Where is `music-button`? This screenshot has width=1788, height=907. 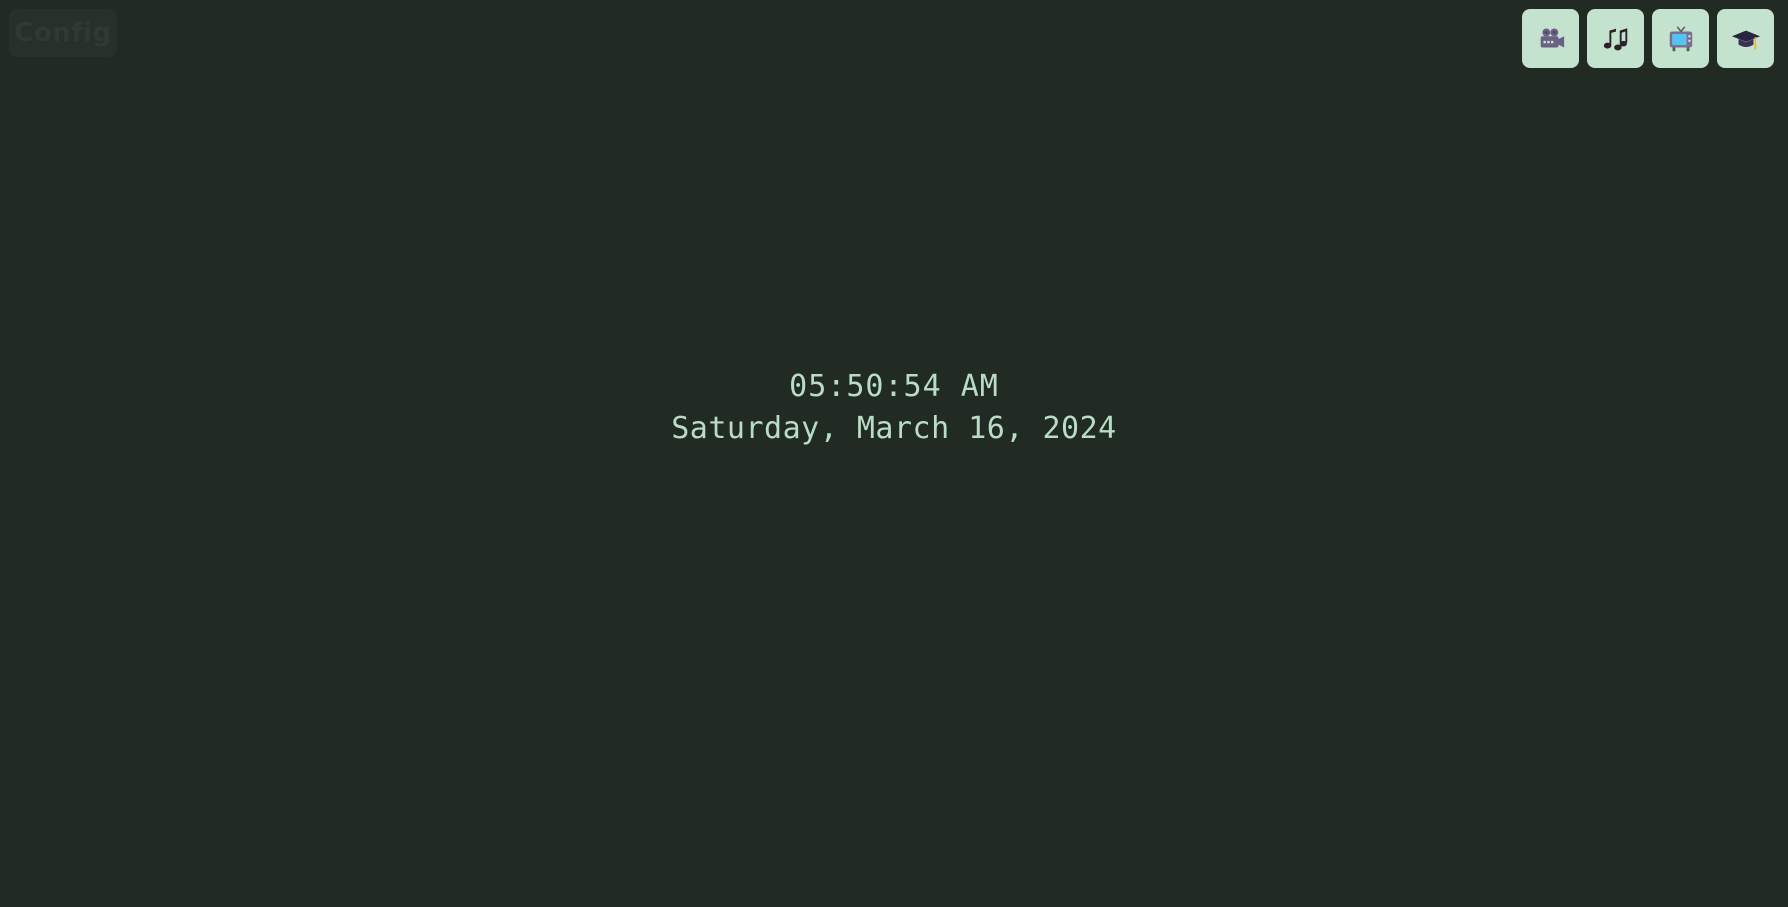
music-button is located at coordinates (1615, 38).